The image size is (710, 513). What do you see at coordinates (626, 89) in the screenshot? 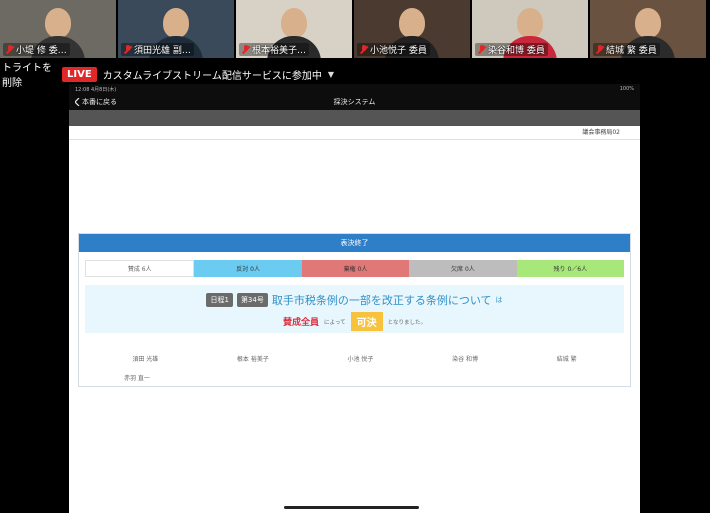
I see `battery-status: 100%` at bounding box center [626, 89].